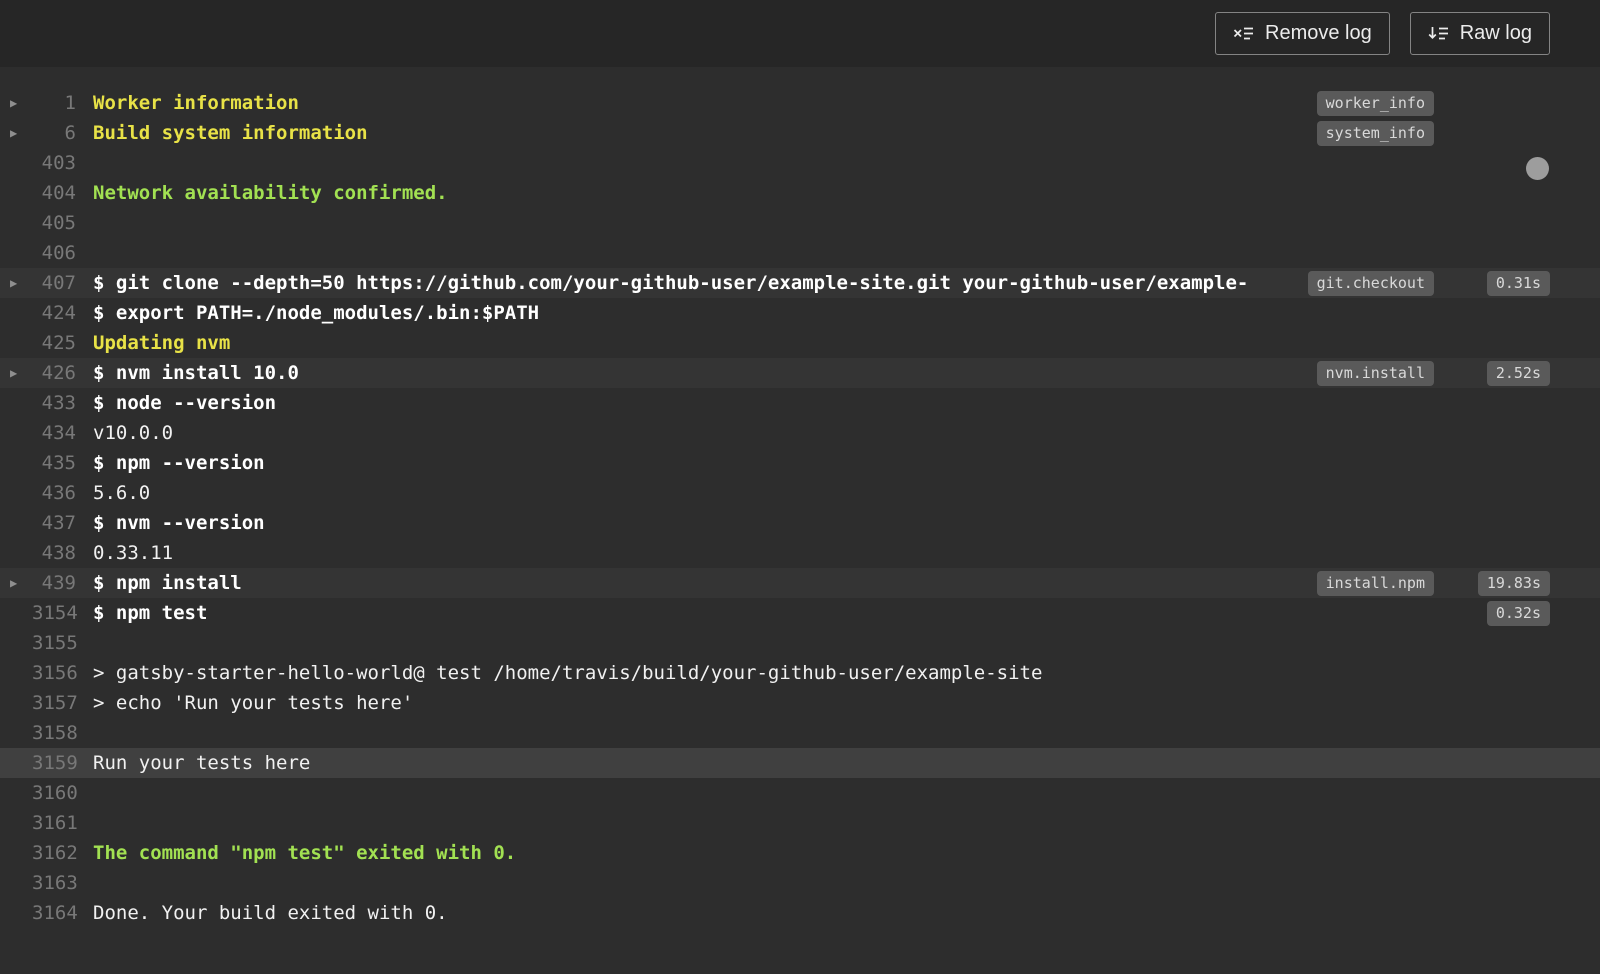 The width and height of the screenshot is (1600, 974). Describe the element at coordinates (1375, 373) in the screenshot. I see `fold-name-badge: nvm.install` at that location.